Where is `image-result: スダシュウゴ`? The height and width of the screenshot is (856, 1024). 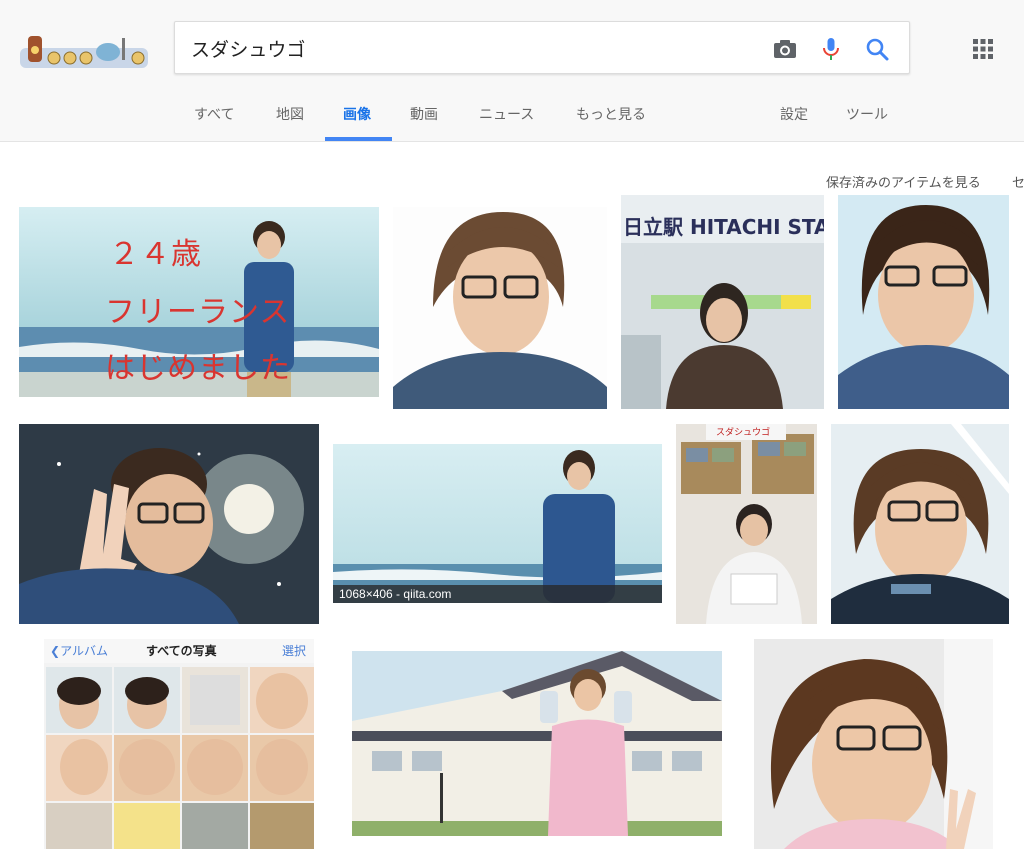 image-result: スダシュウゴ is located at coordinates (746, 524).